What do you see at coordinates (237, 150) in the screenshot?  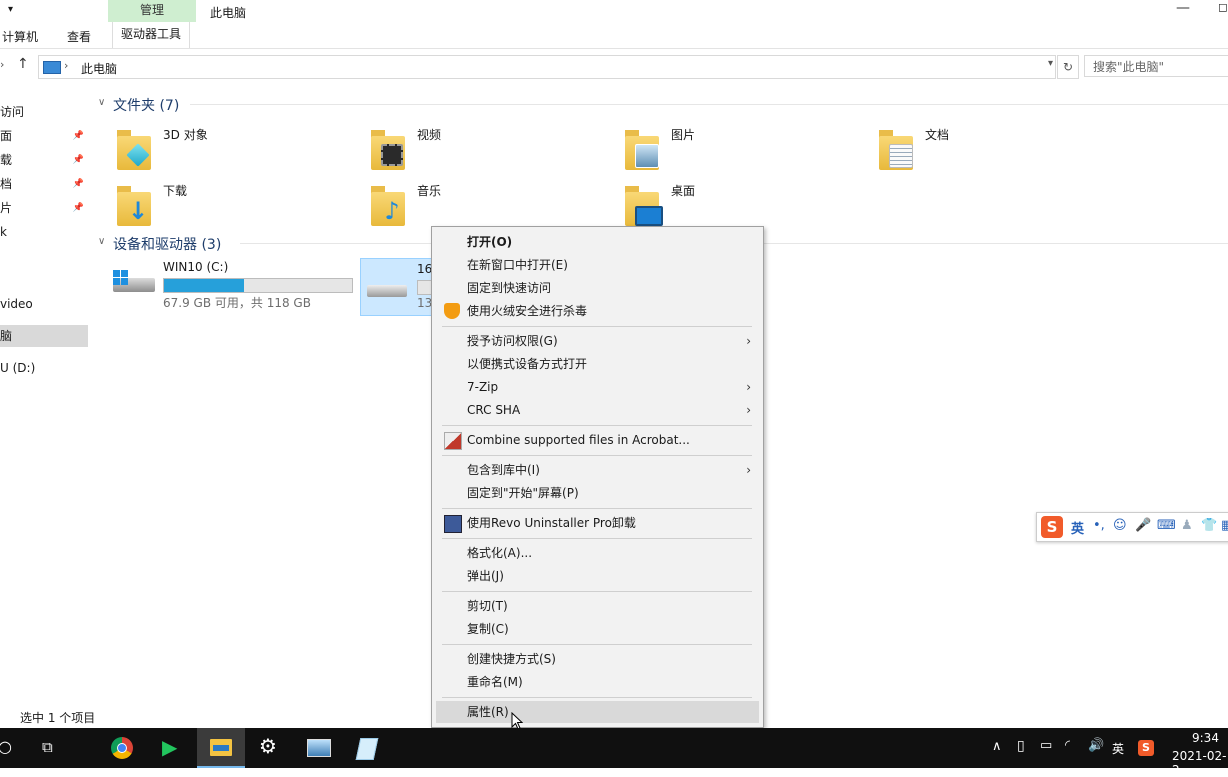 I see `folder-3d-objects: 3D 对象` at bounding box center [237, 150].